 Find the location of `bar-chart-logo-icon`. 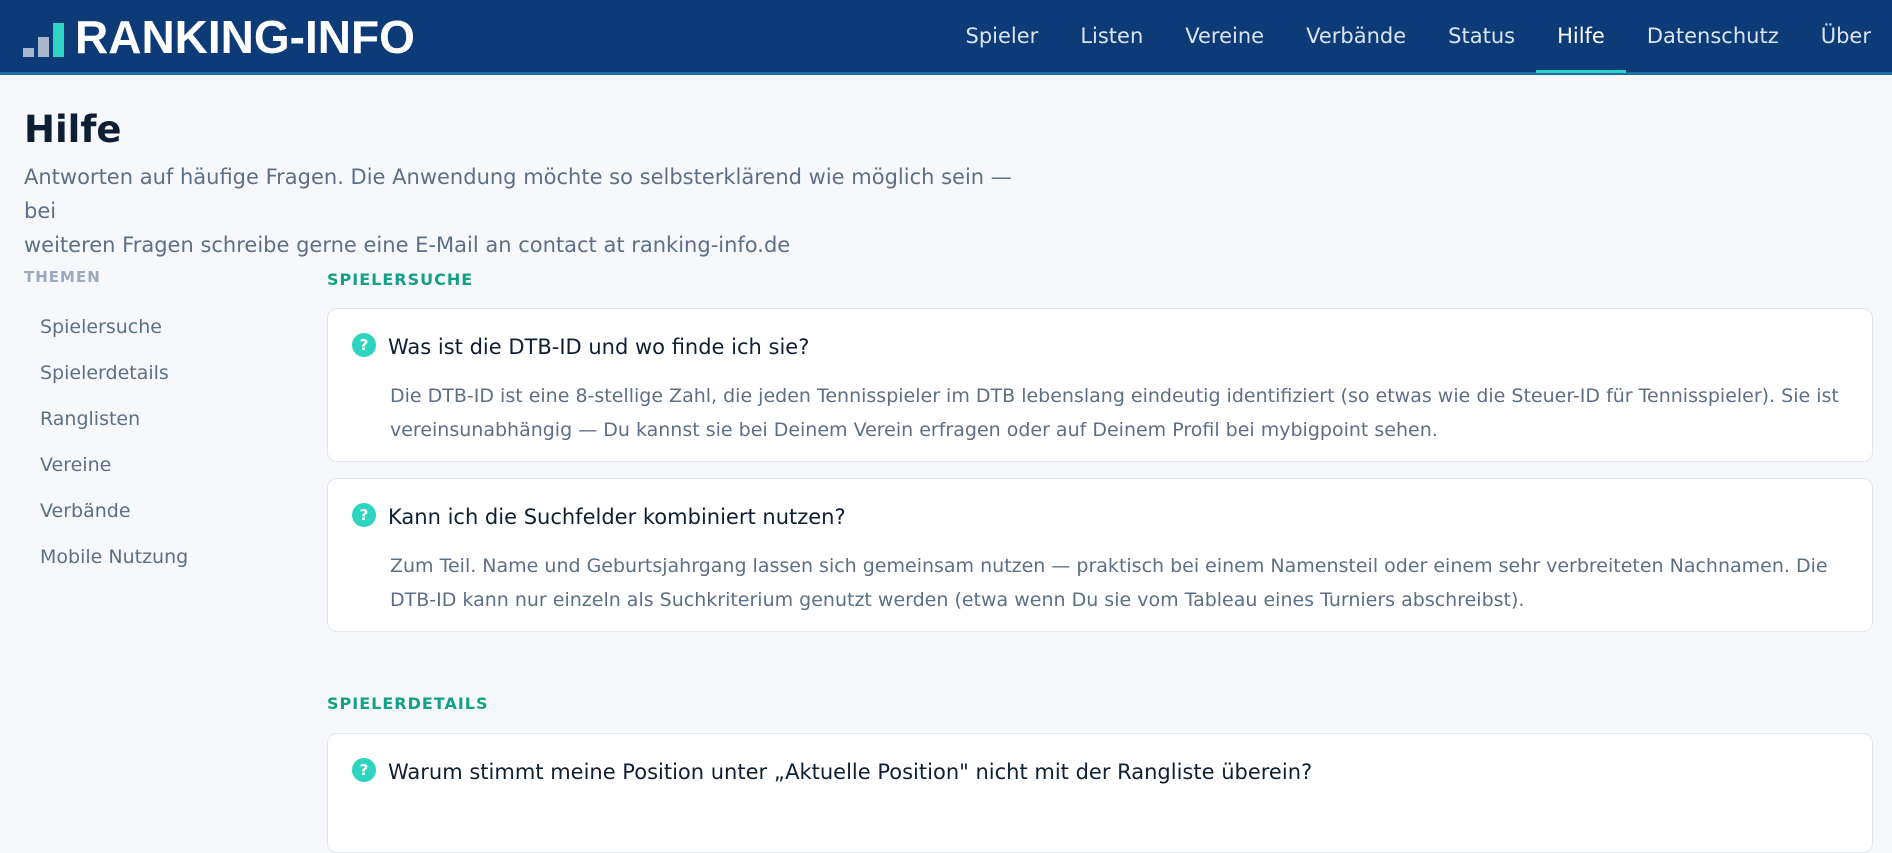

bar-chart-logo-icon is located at coordinates (44, 41).